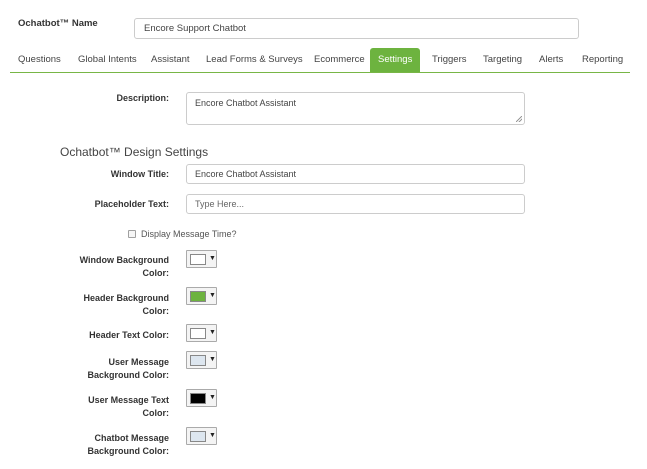 This screenshot has height=469, width=647. Describe the element at coordinates (128, 444) in the screenshot. I see `chatbot-message-bg-color-label: Chatbot Message Background Color:` at that location.